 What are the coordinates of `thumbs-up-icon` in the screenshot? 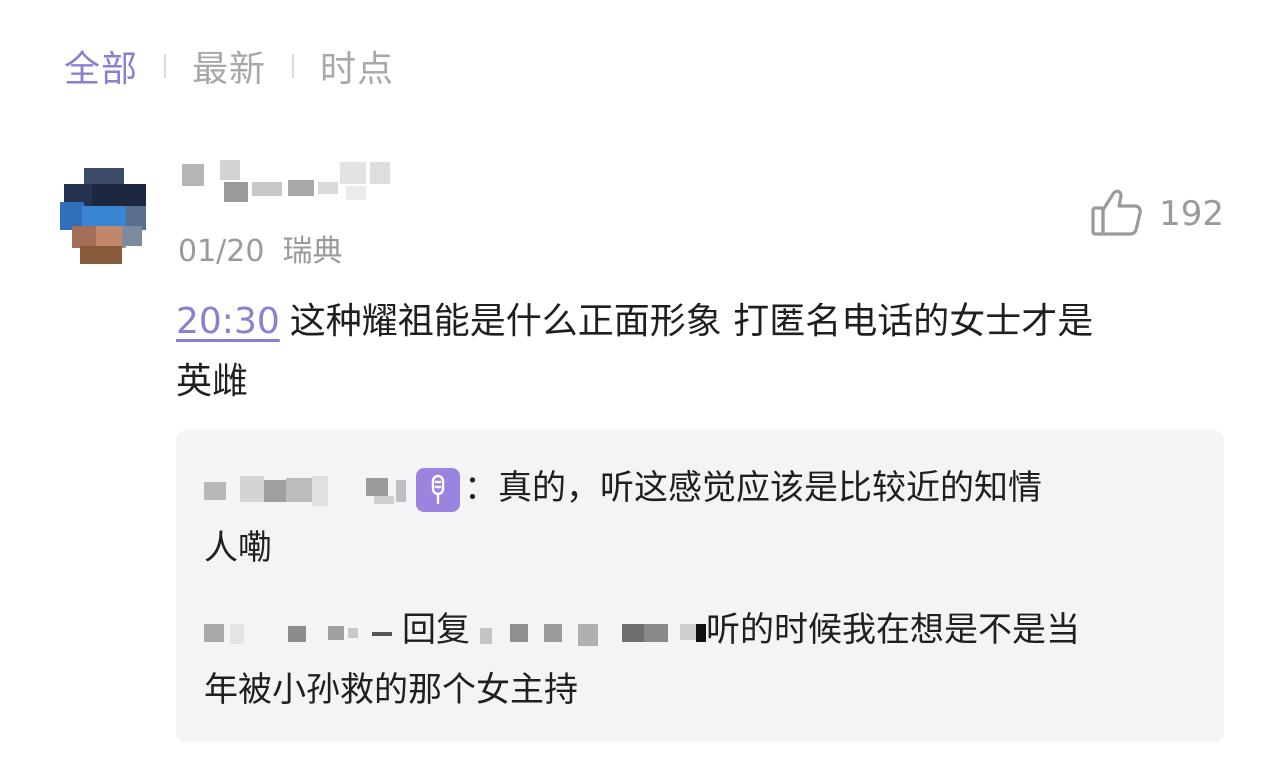 It's located at (1117, 214).